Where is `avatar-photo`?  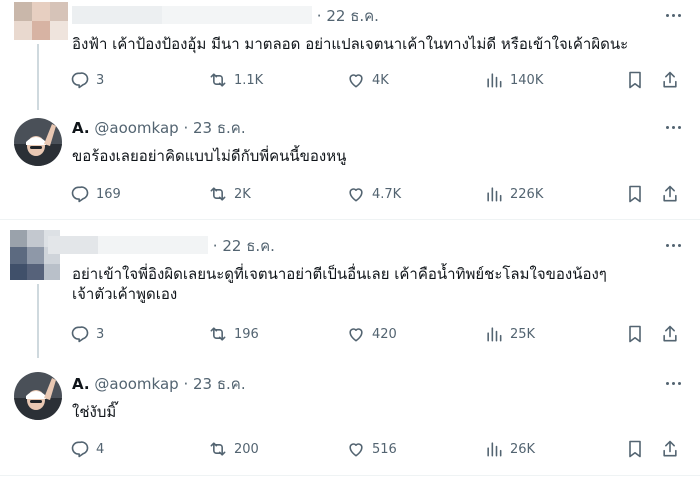 avatar-photo is located at coordinates (38, 142).